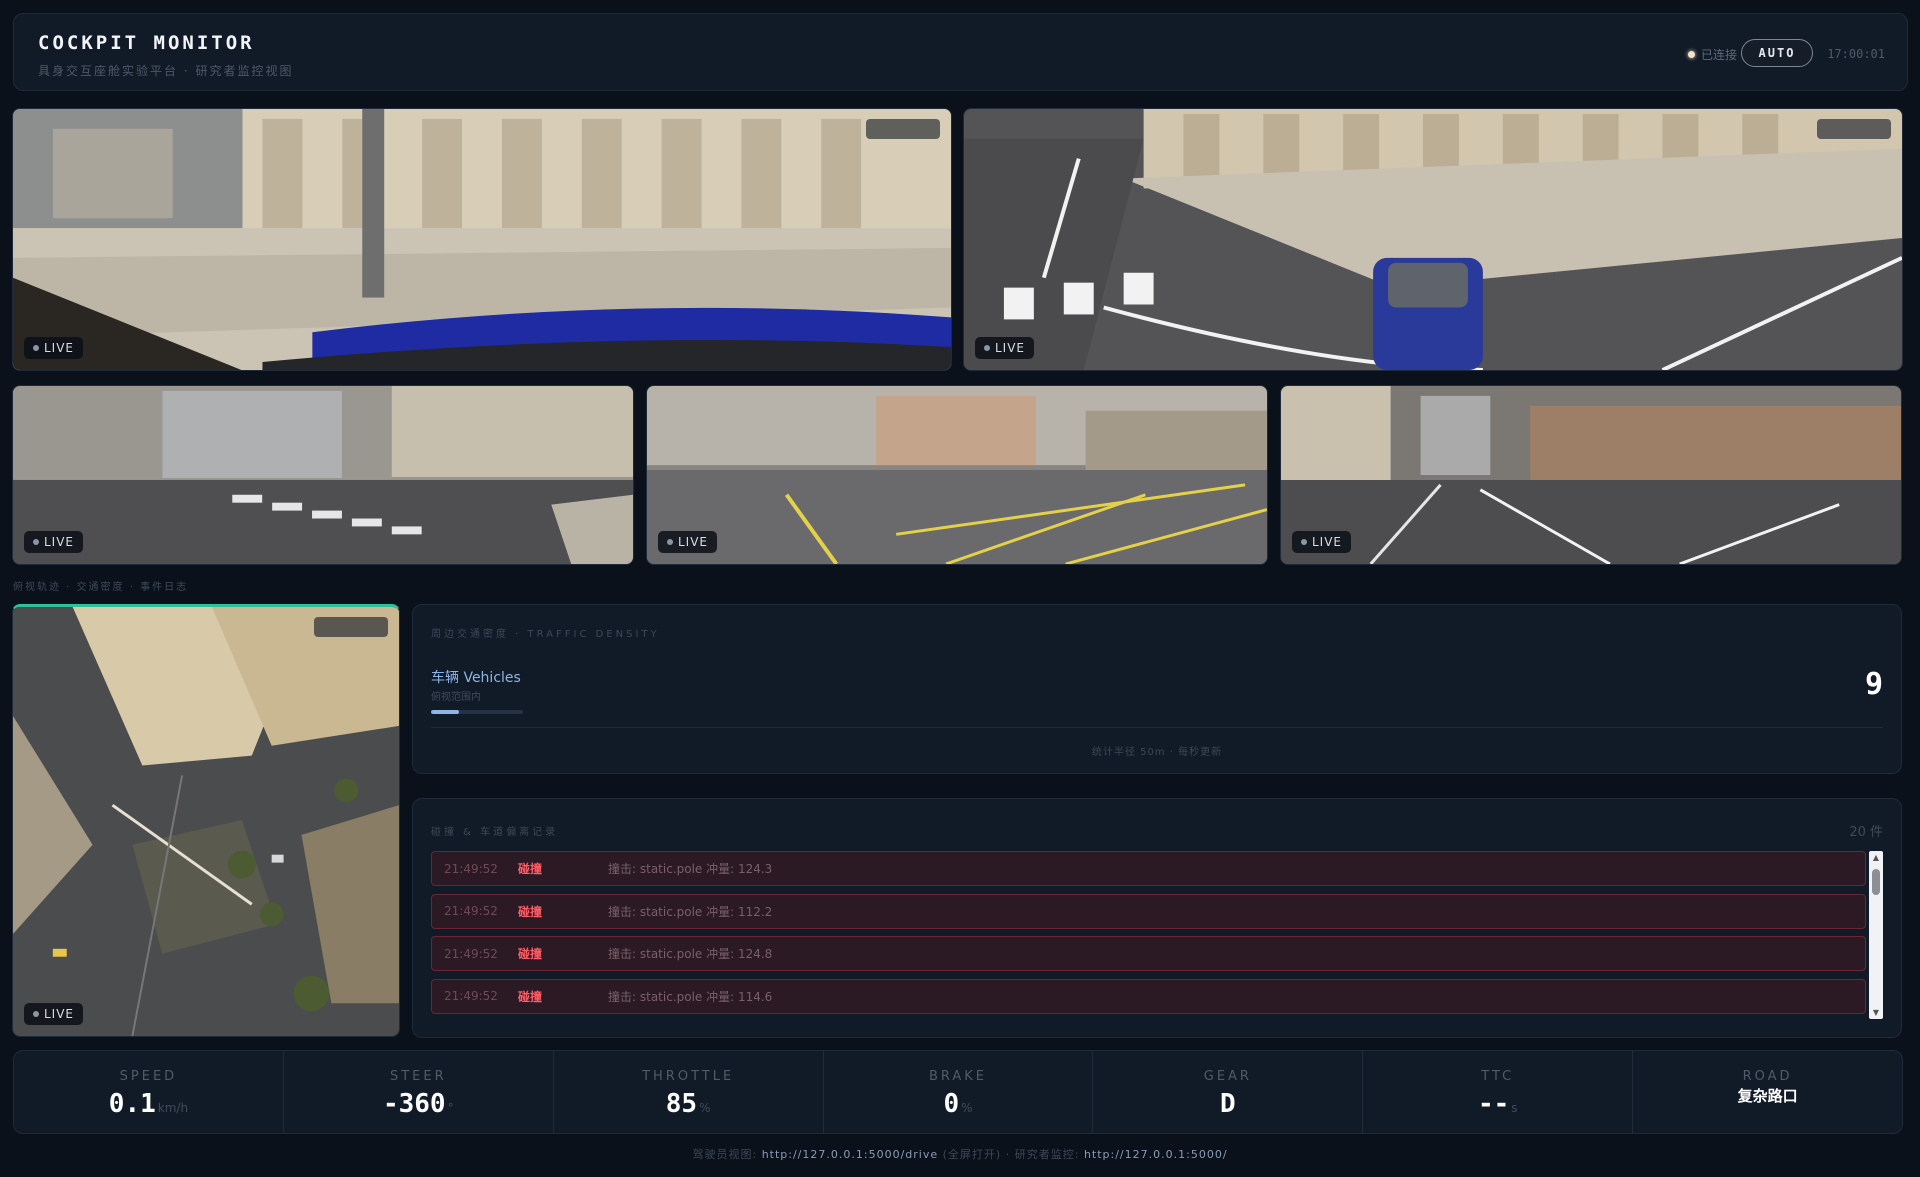  Describe the element at coordinates (690, 996) in the screenshot. I see `event-message: 撞击: static.pole 冲量: 114.6` at that location.